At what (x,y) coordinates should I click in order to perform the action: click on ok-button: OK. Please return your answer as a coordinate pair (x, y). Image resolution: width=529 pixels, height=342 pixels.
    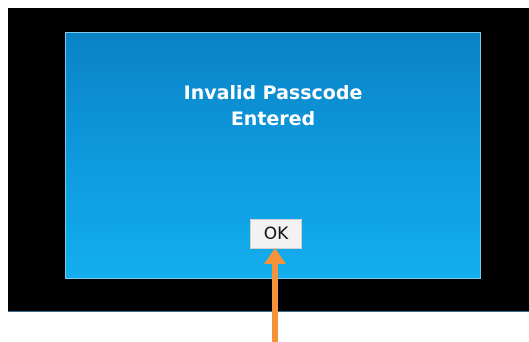
    Looking at the image, I should click on (276, 234).